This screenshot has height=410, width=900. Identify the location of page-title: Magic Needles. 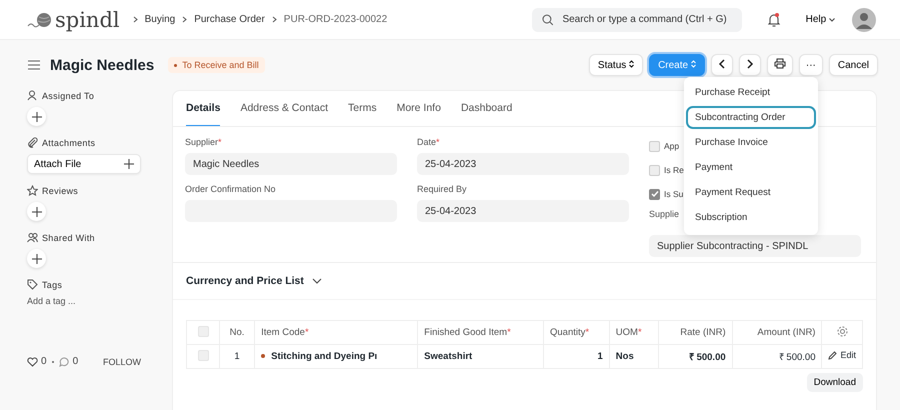
(102, 65).